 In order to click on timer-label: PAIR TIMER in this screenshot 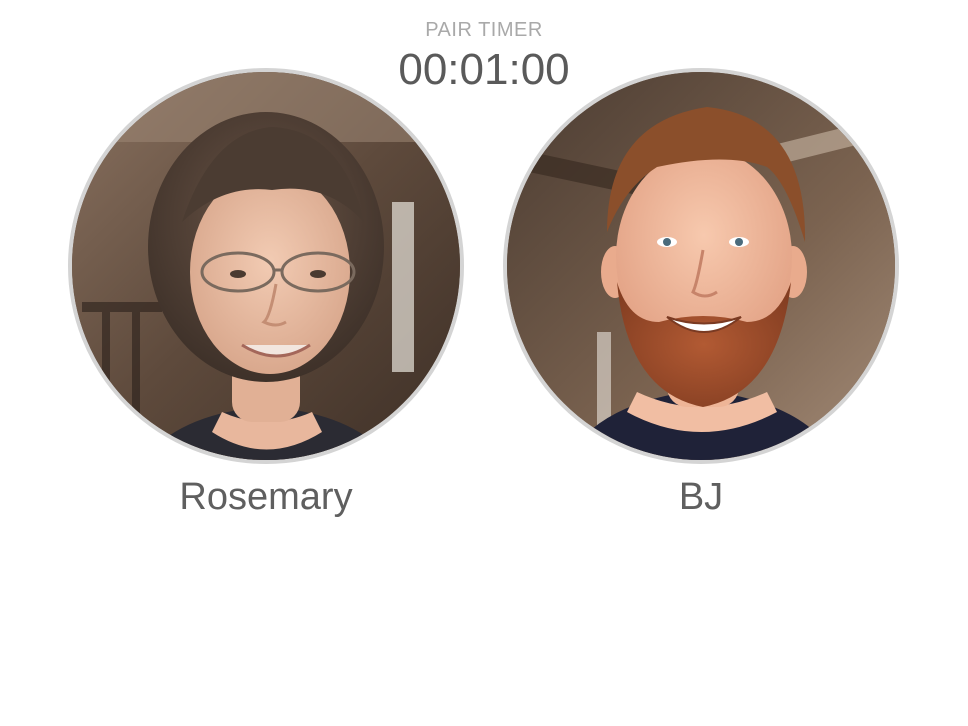, I will do `click(484, 30)`.